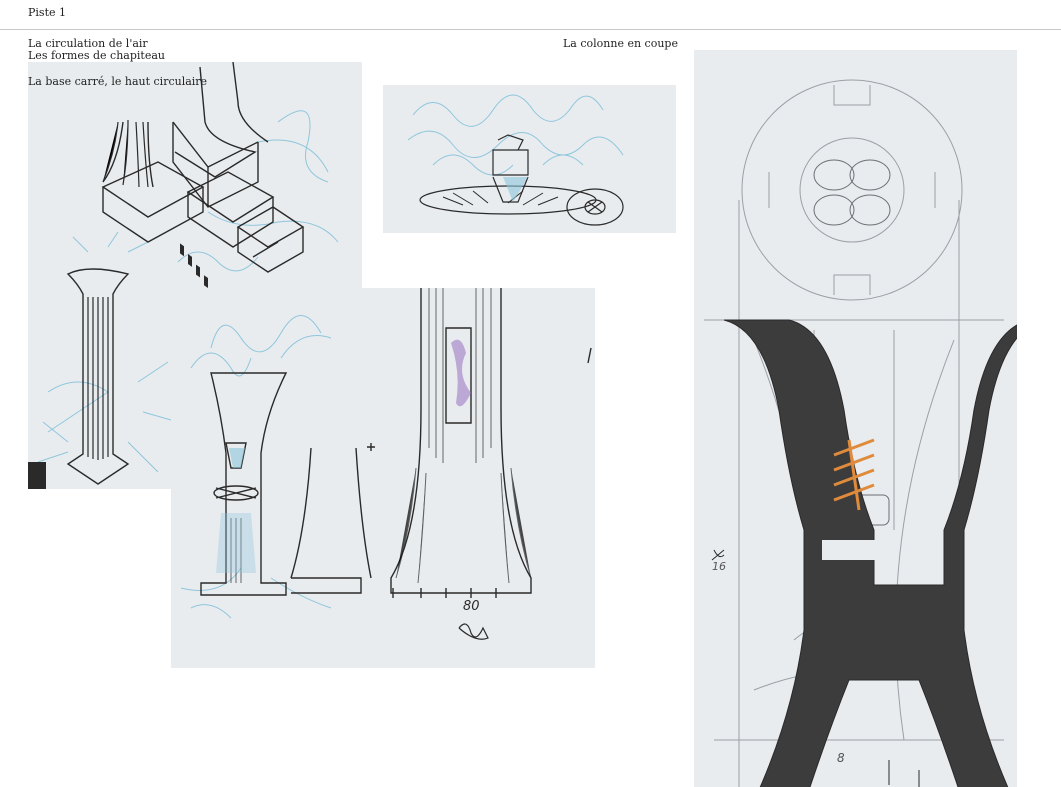 This screenshot has width=1061, height=787. Describe the element at coordinates (530, 29) in the screenshot. I see `header-rule` at that location.